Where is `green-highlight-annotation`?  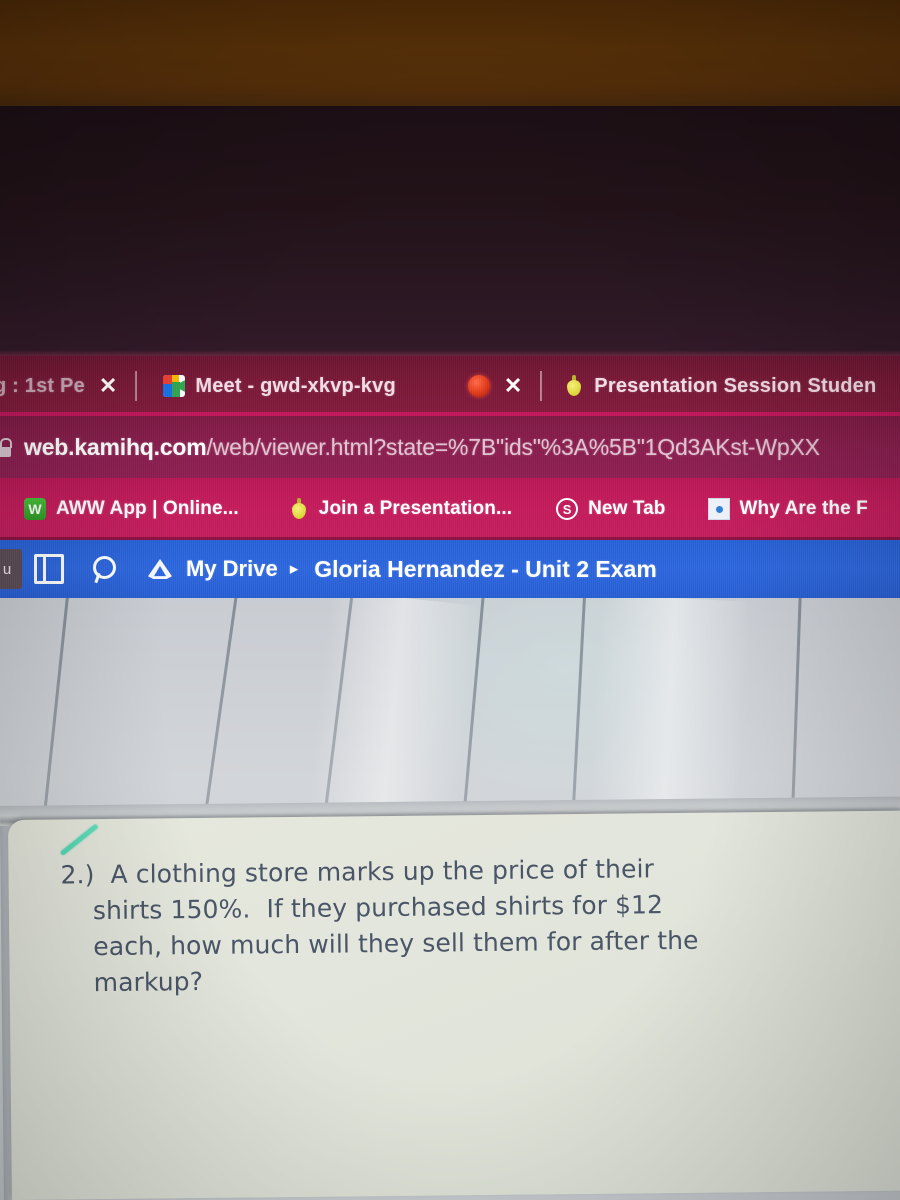
green-highlight-annotation is located at coordinates (79, 840).